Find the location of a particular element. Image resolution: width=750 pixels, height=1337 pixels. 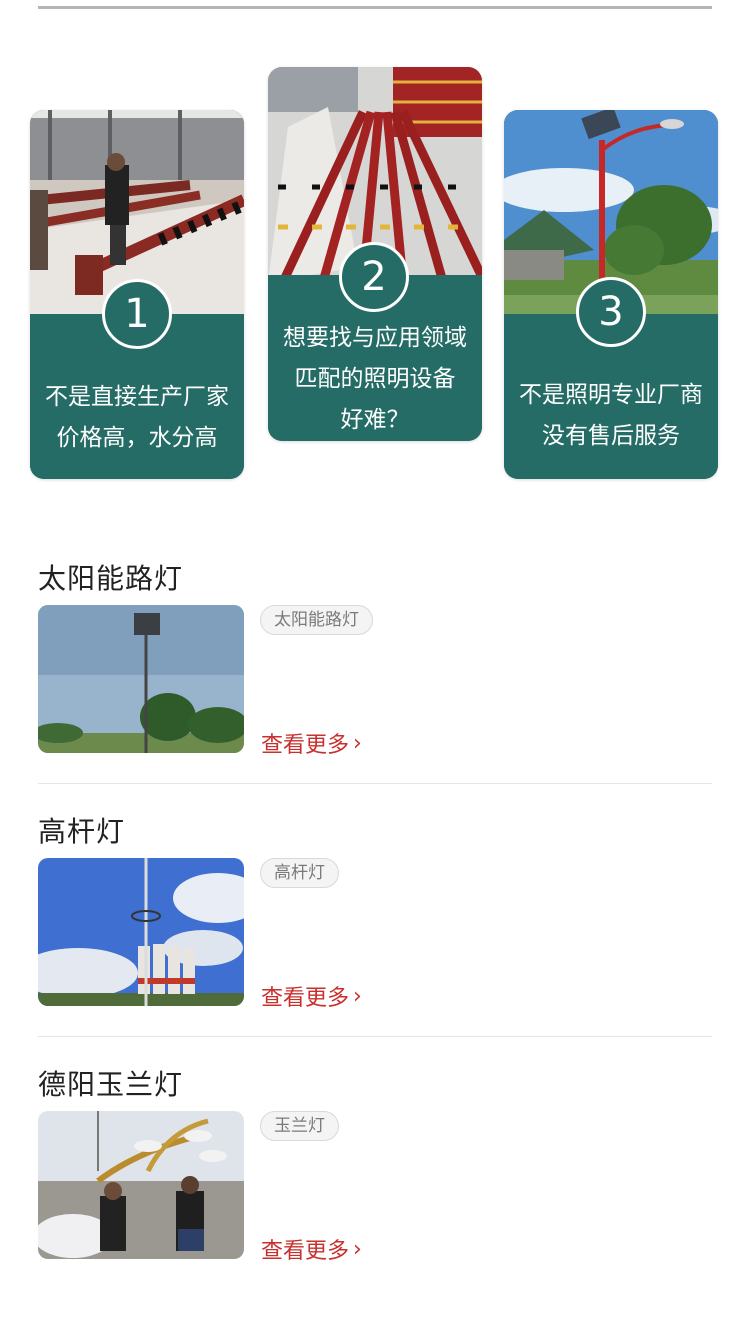

card-2-line-3: 好难？ is located at coordinates (375, 420).